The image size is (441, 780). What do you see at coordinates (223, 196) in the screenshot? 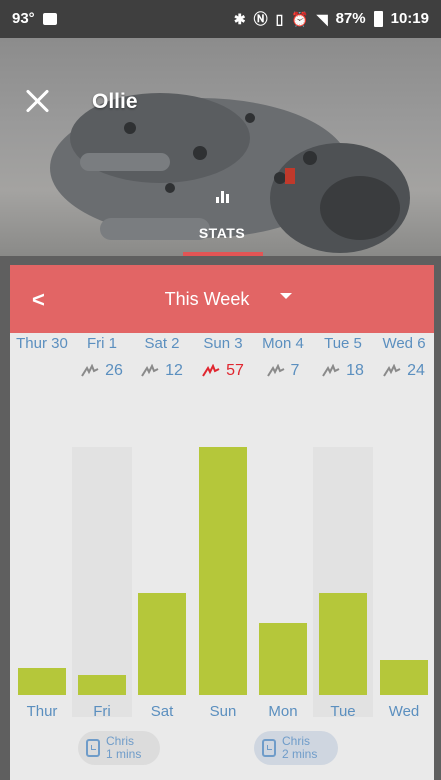
I see `bar-chart-icon` at bounding box center [223, 196].